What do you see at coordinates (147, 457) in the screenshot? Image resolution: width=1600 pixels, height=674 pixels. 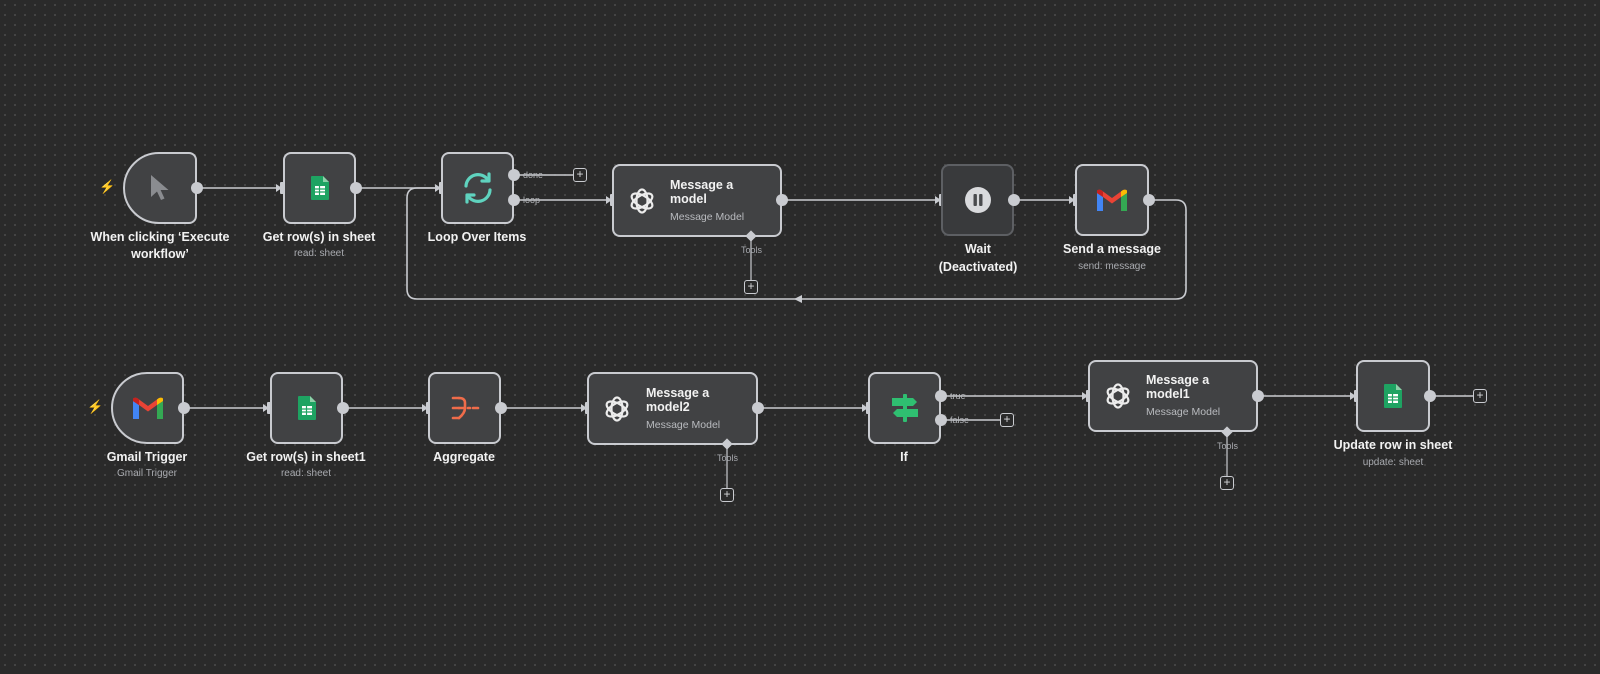 I see `node-label: Gmail Trigger` at bounding box center [147, 457].